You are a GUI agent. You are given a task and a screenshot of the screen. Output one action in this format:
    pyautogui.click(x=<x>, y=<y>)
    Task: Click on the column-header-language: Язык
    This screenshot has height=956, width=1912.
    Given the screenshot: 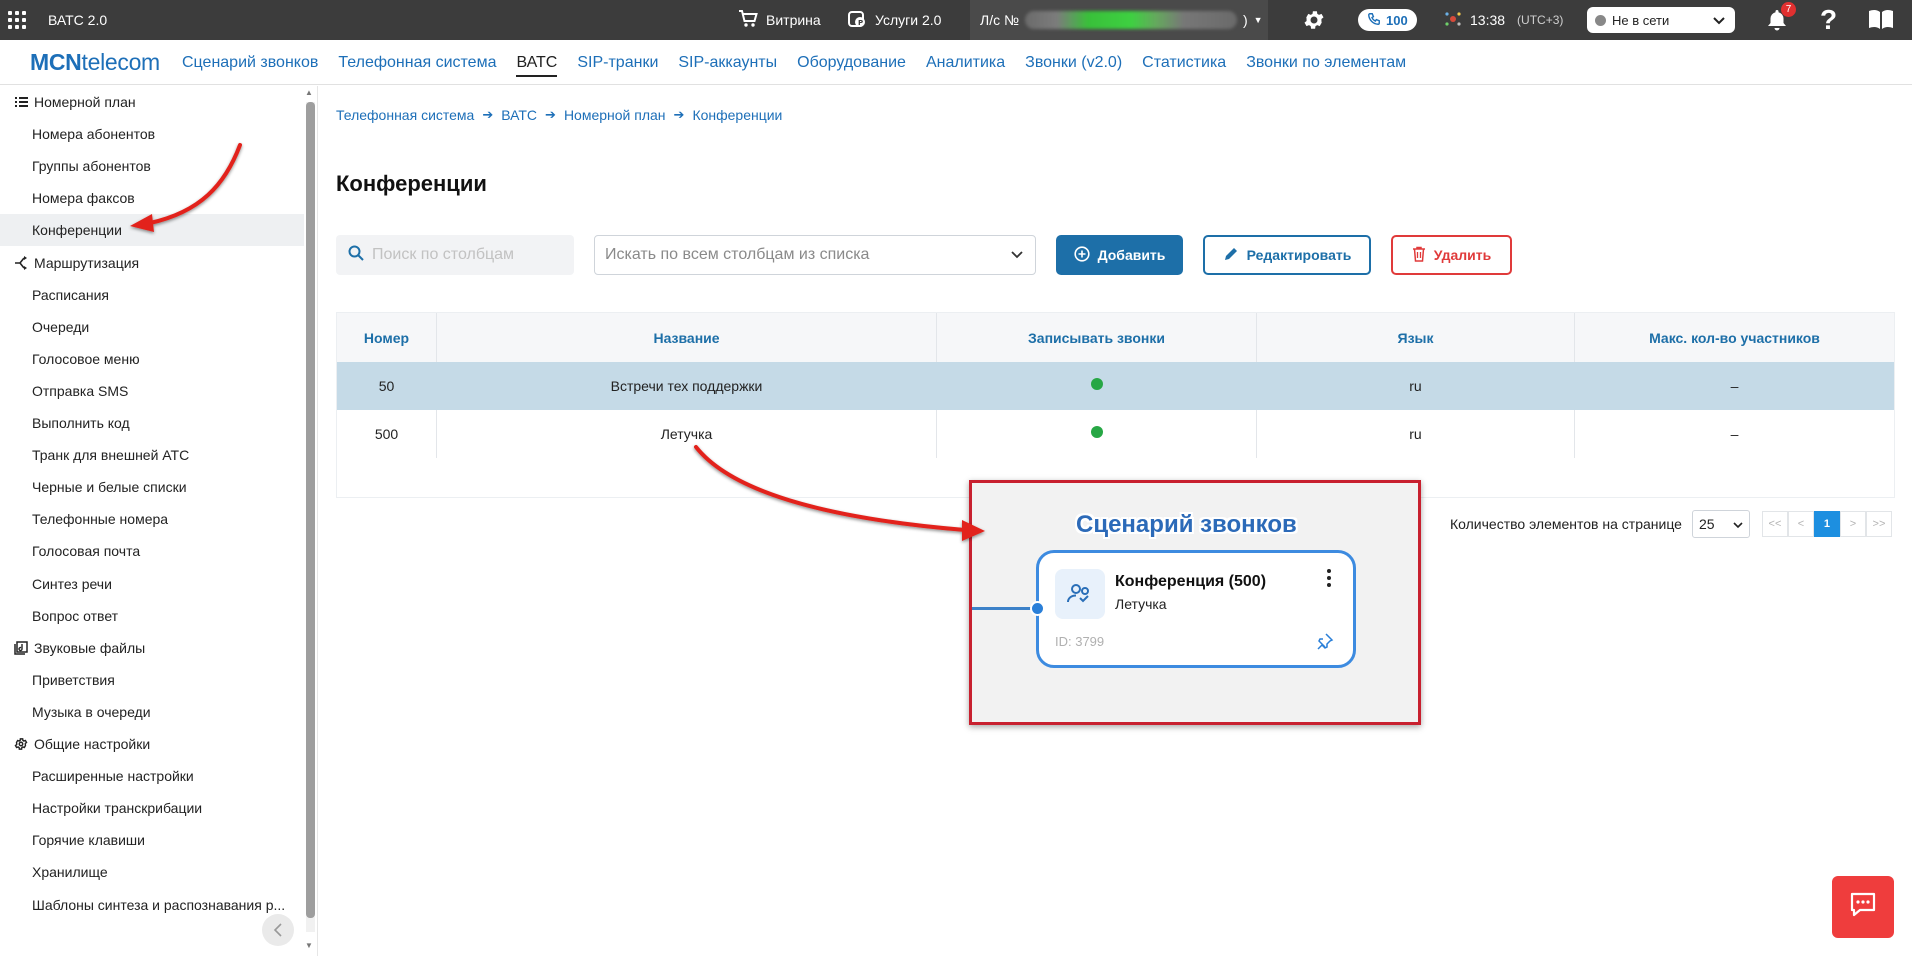 What is the action you would take?
    pyautogui.click(x=1416, y=337)
    